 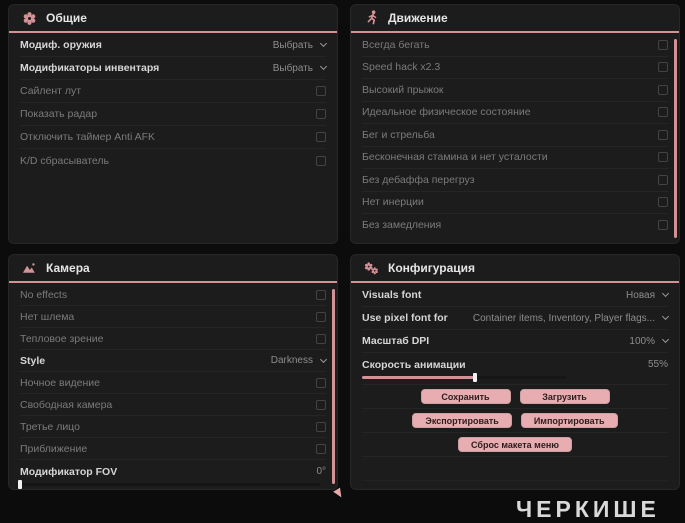 I want to click on setting-row-no-helmet: Нет шлема, so click(x=173, y=317).